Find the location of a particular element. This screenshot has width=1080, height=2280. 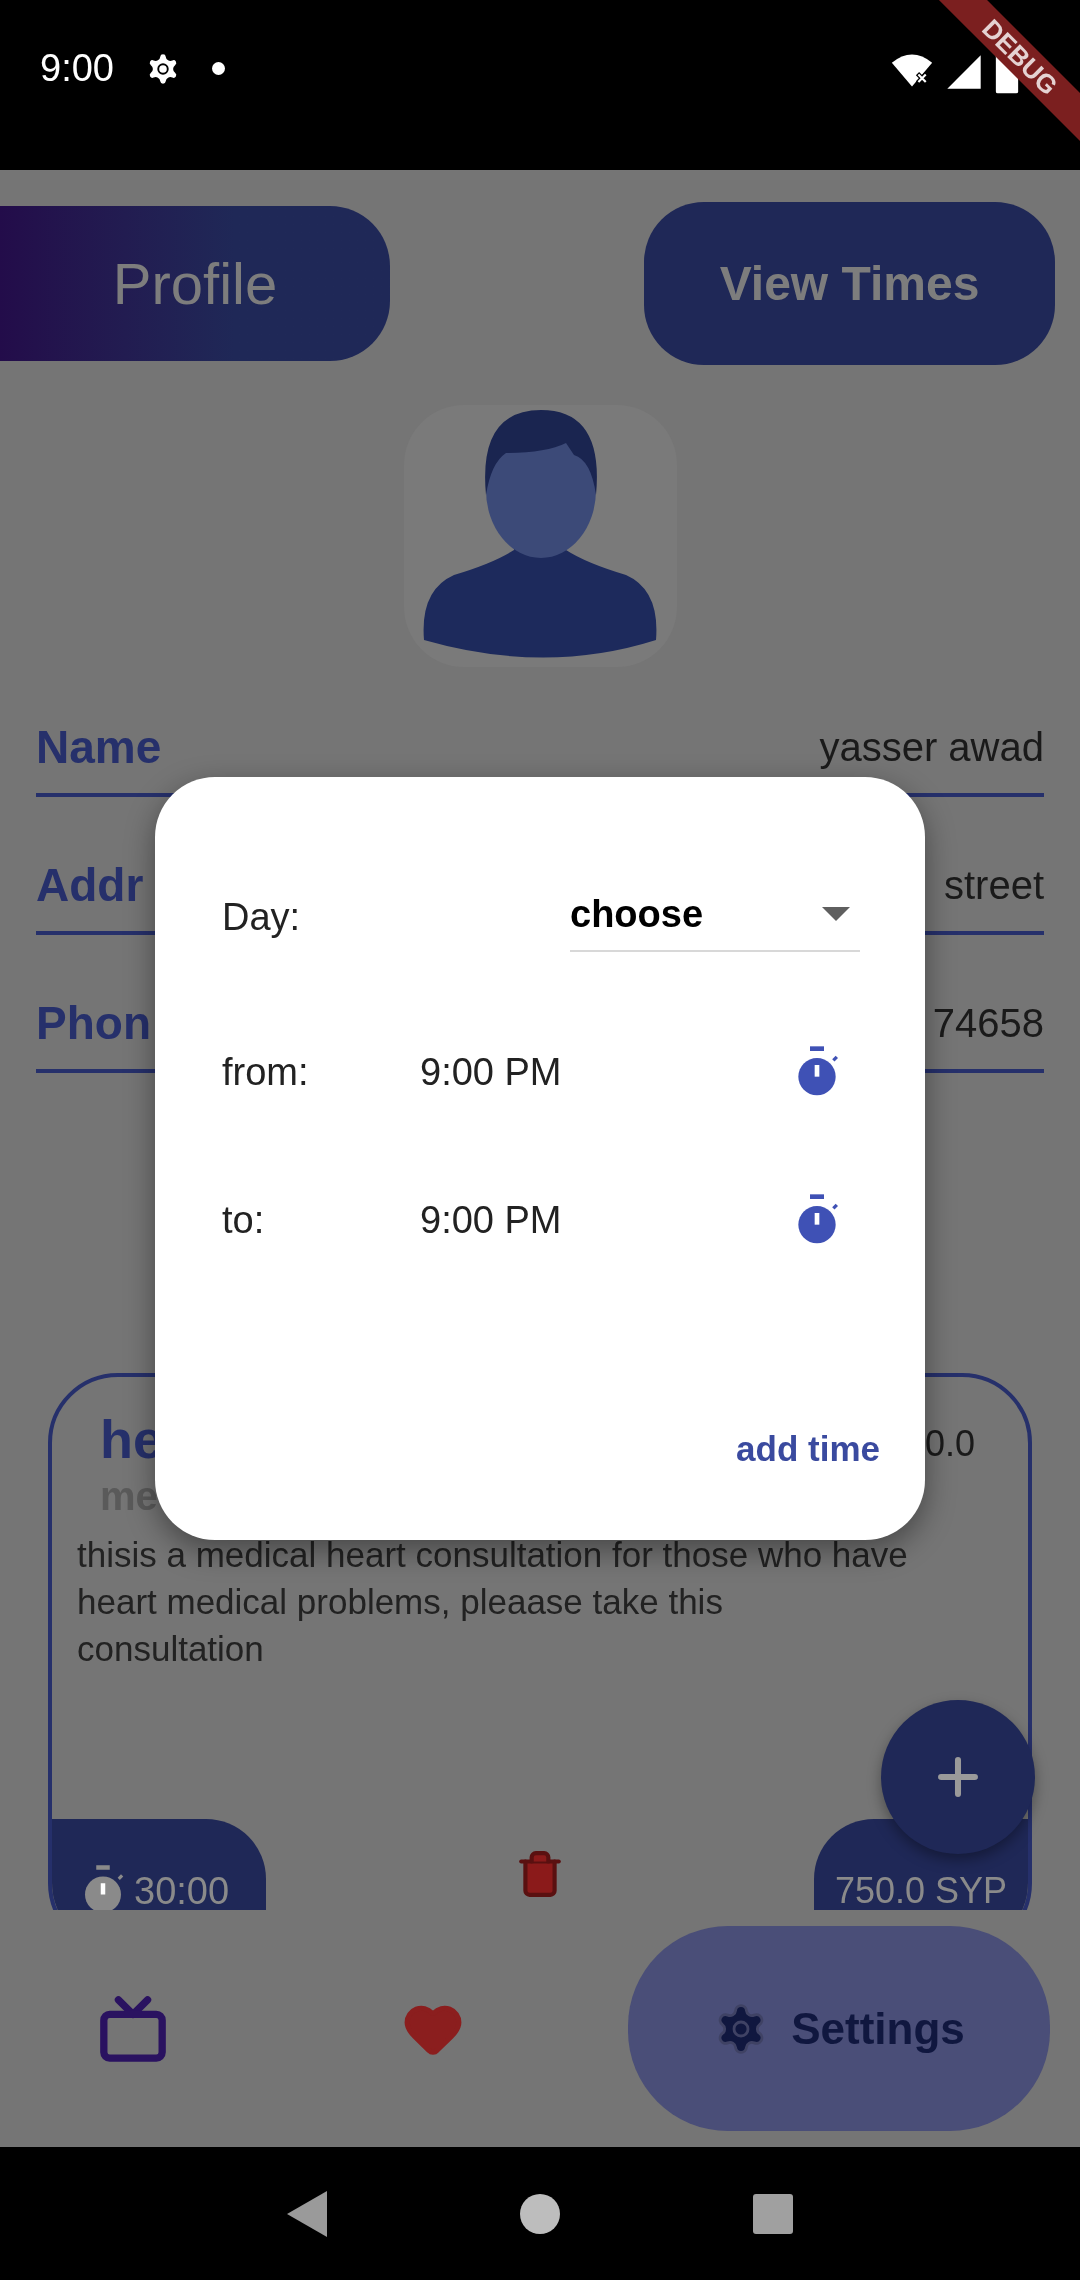

header-button: View Times is located at coordinates (849, 283).